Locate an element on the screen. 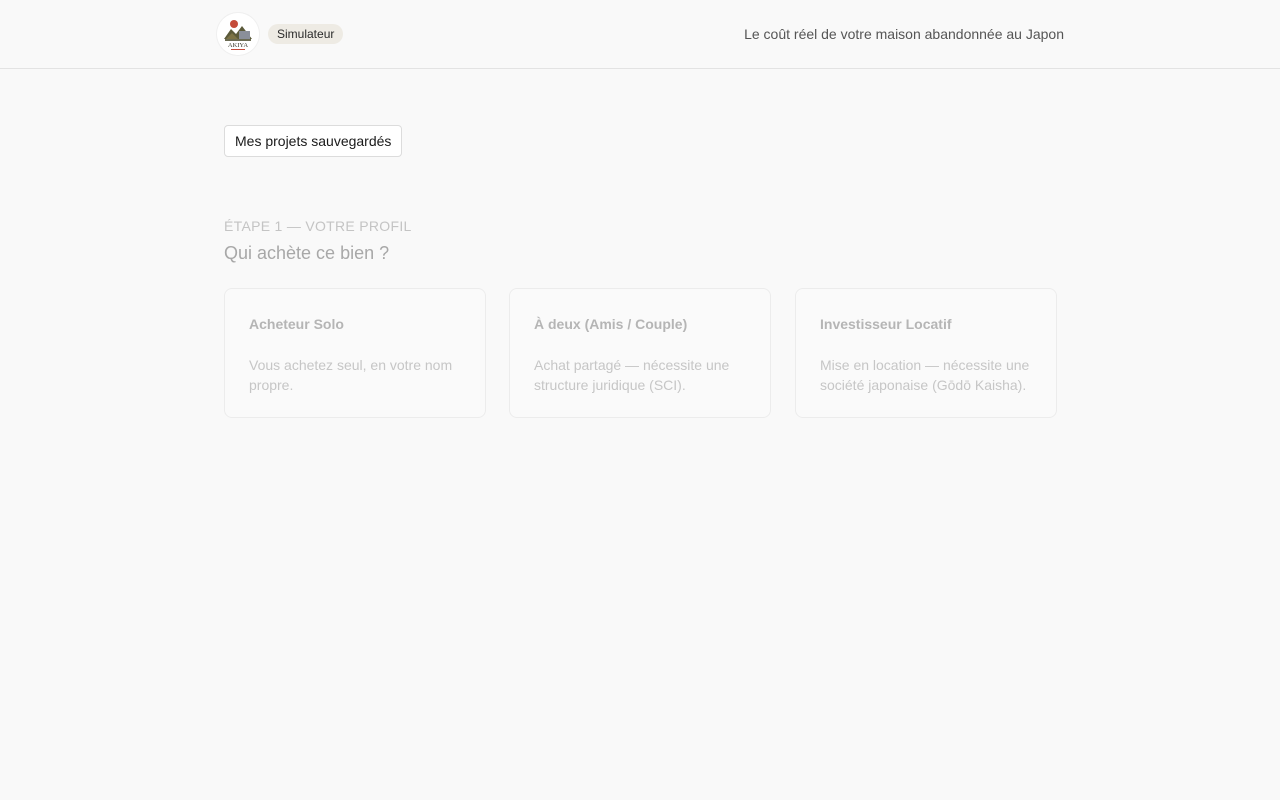 This screenshot has width=1280, height=800. akiya-logo: AKIYA is located at coordinates (238, 34).